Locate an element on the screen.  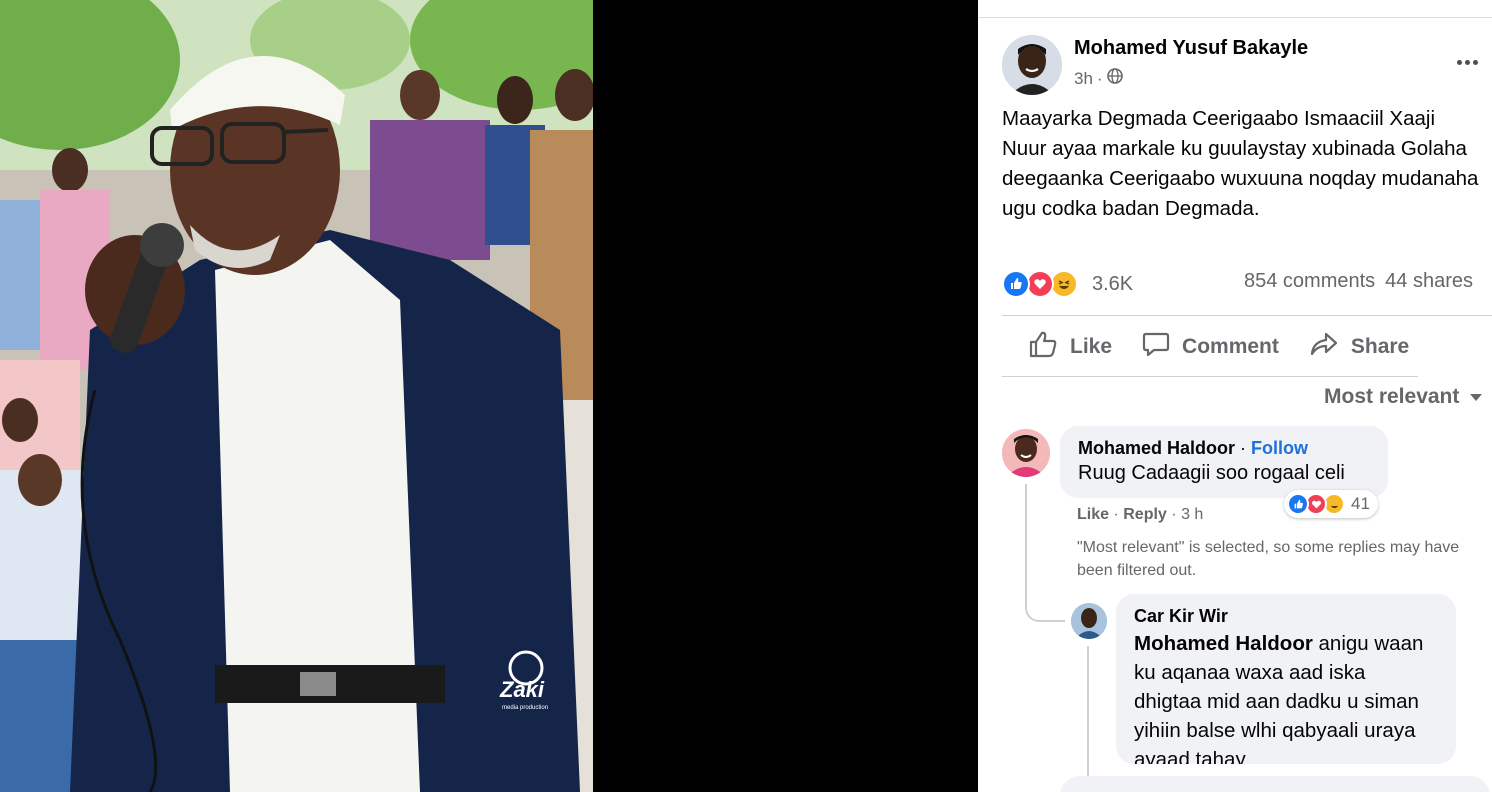
post-actions: Like Comment Share is located at coordinates (1242, 347).